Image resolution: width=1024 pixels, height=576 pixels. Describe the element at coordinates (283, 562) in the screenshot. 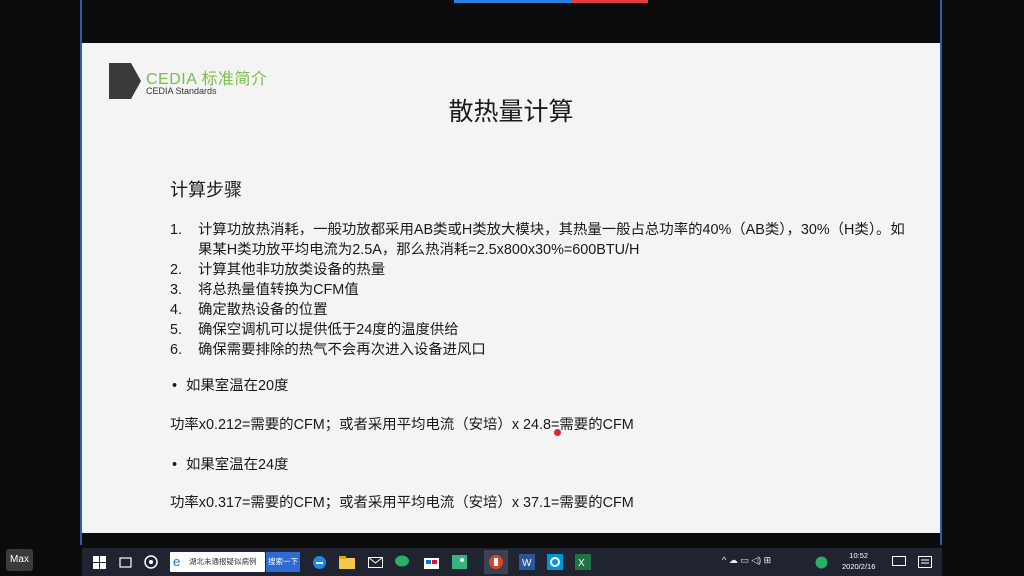

I see `search-button: 搜索一下` at that location.